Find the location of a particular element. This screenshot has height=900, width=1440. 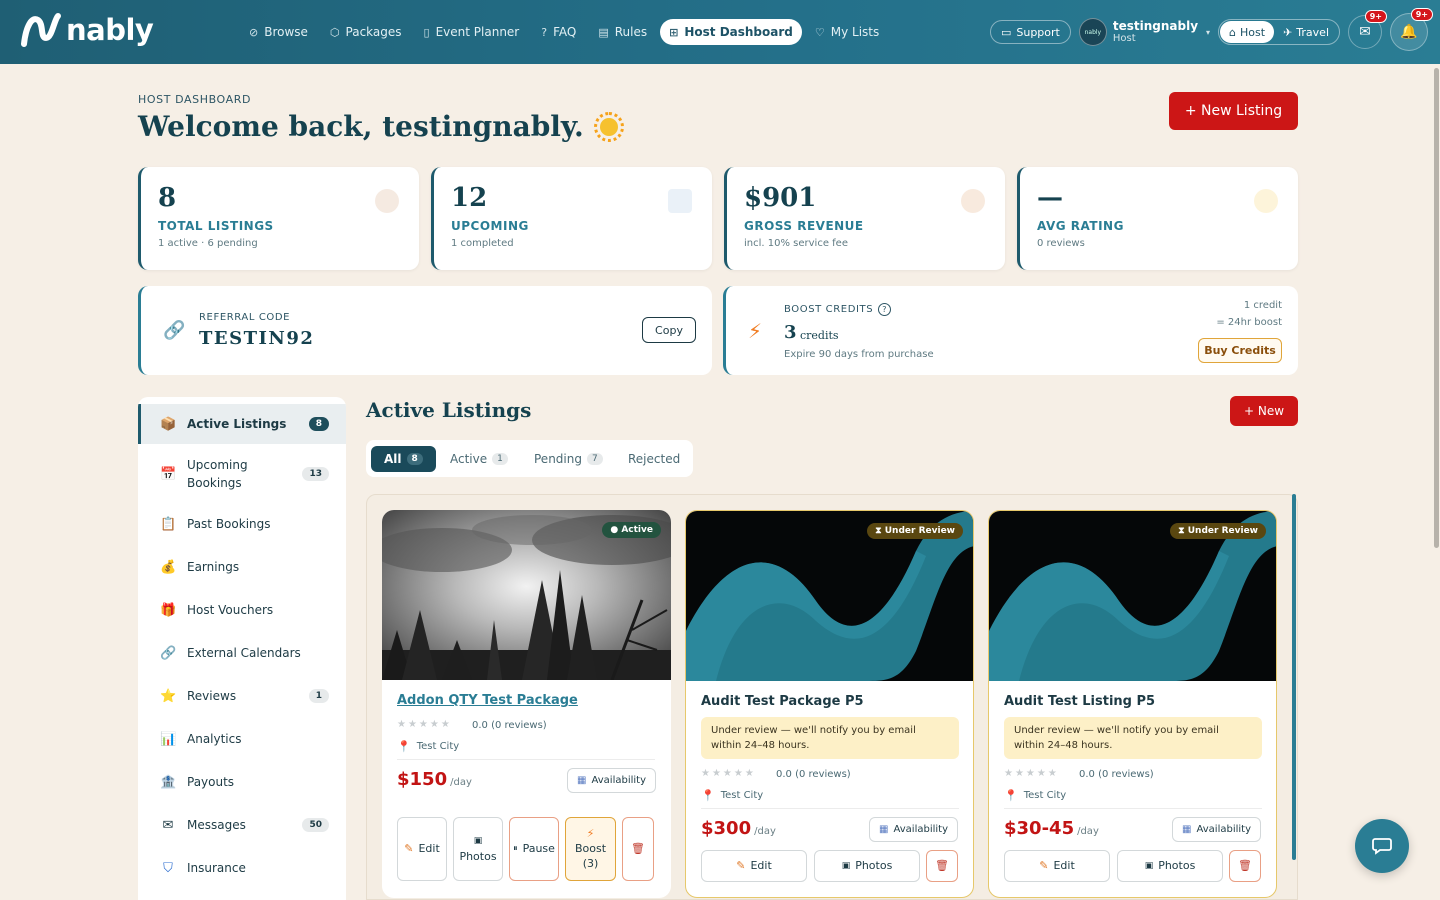

user-role: Host is located at coordinates (1124, 38).